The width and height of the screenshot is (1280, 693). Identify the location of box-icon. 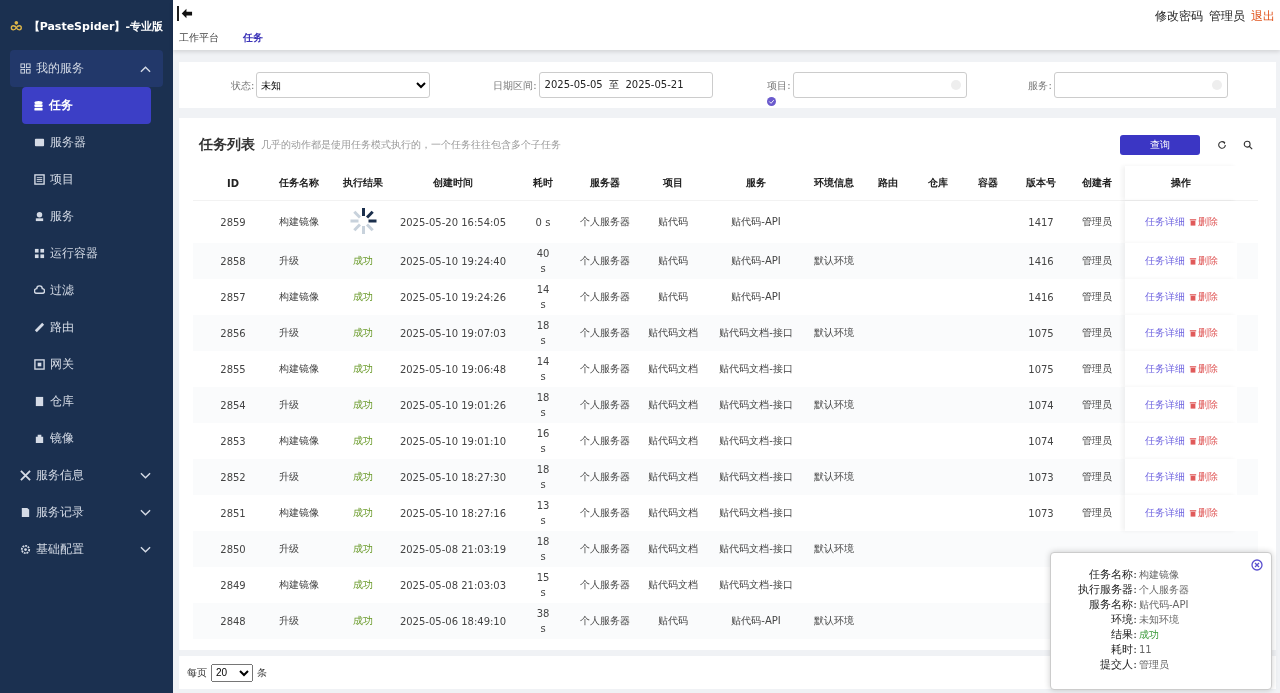
(39, 401).